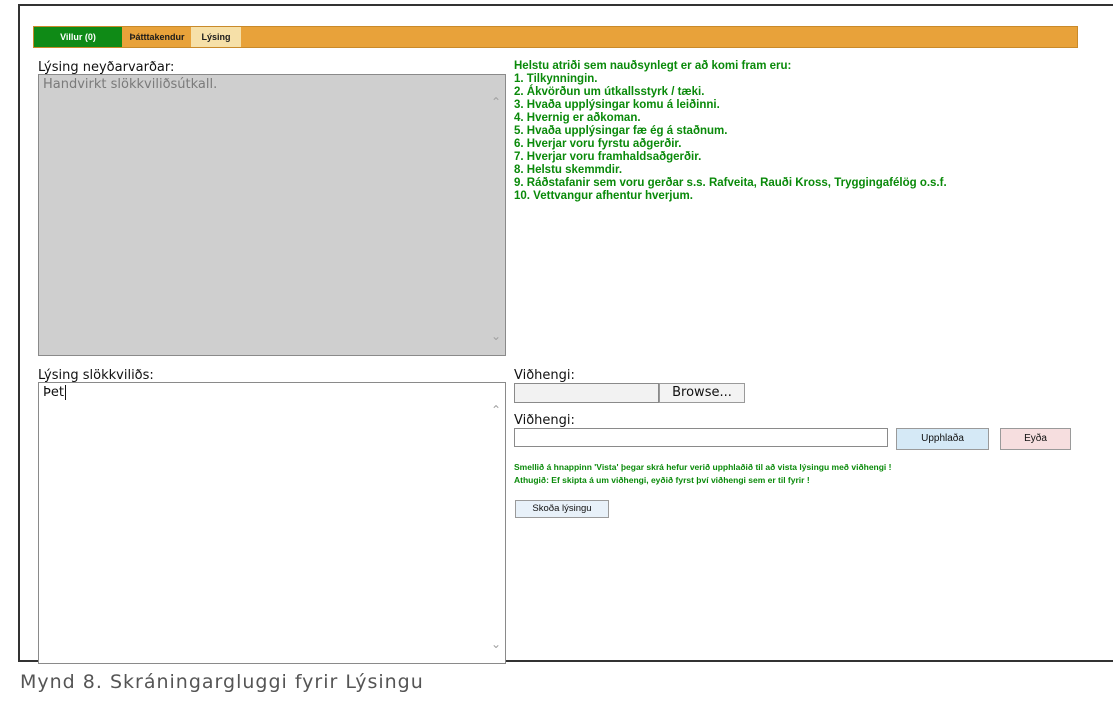 Image resolution: width=1113 pixels, height=725 pixels. Describe the element at coordinates (608, 157) in the screenshot. I see `info-item: 7. Hverjar voru framhaldsaðgerðir.` at that location.